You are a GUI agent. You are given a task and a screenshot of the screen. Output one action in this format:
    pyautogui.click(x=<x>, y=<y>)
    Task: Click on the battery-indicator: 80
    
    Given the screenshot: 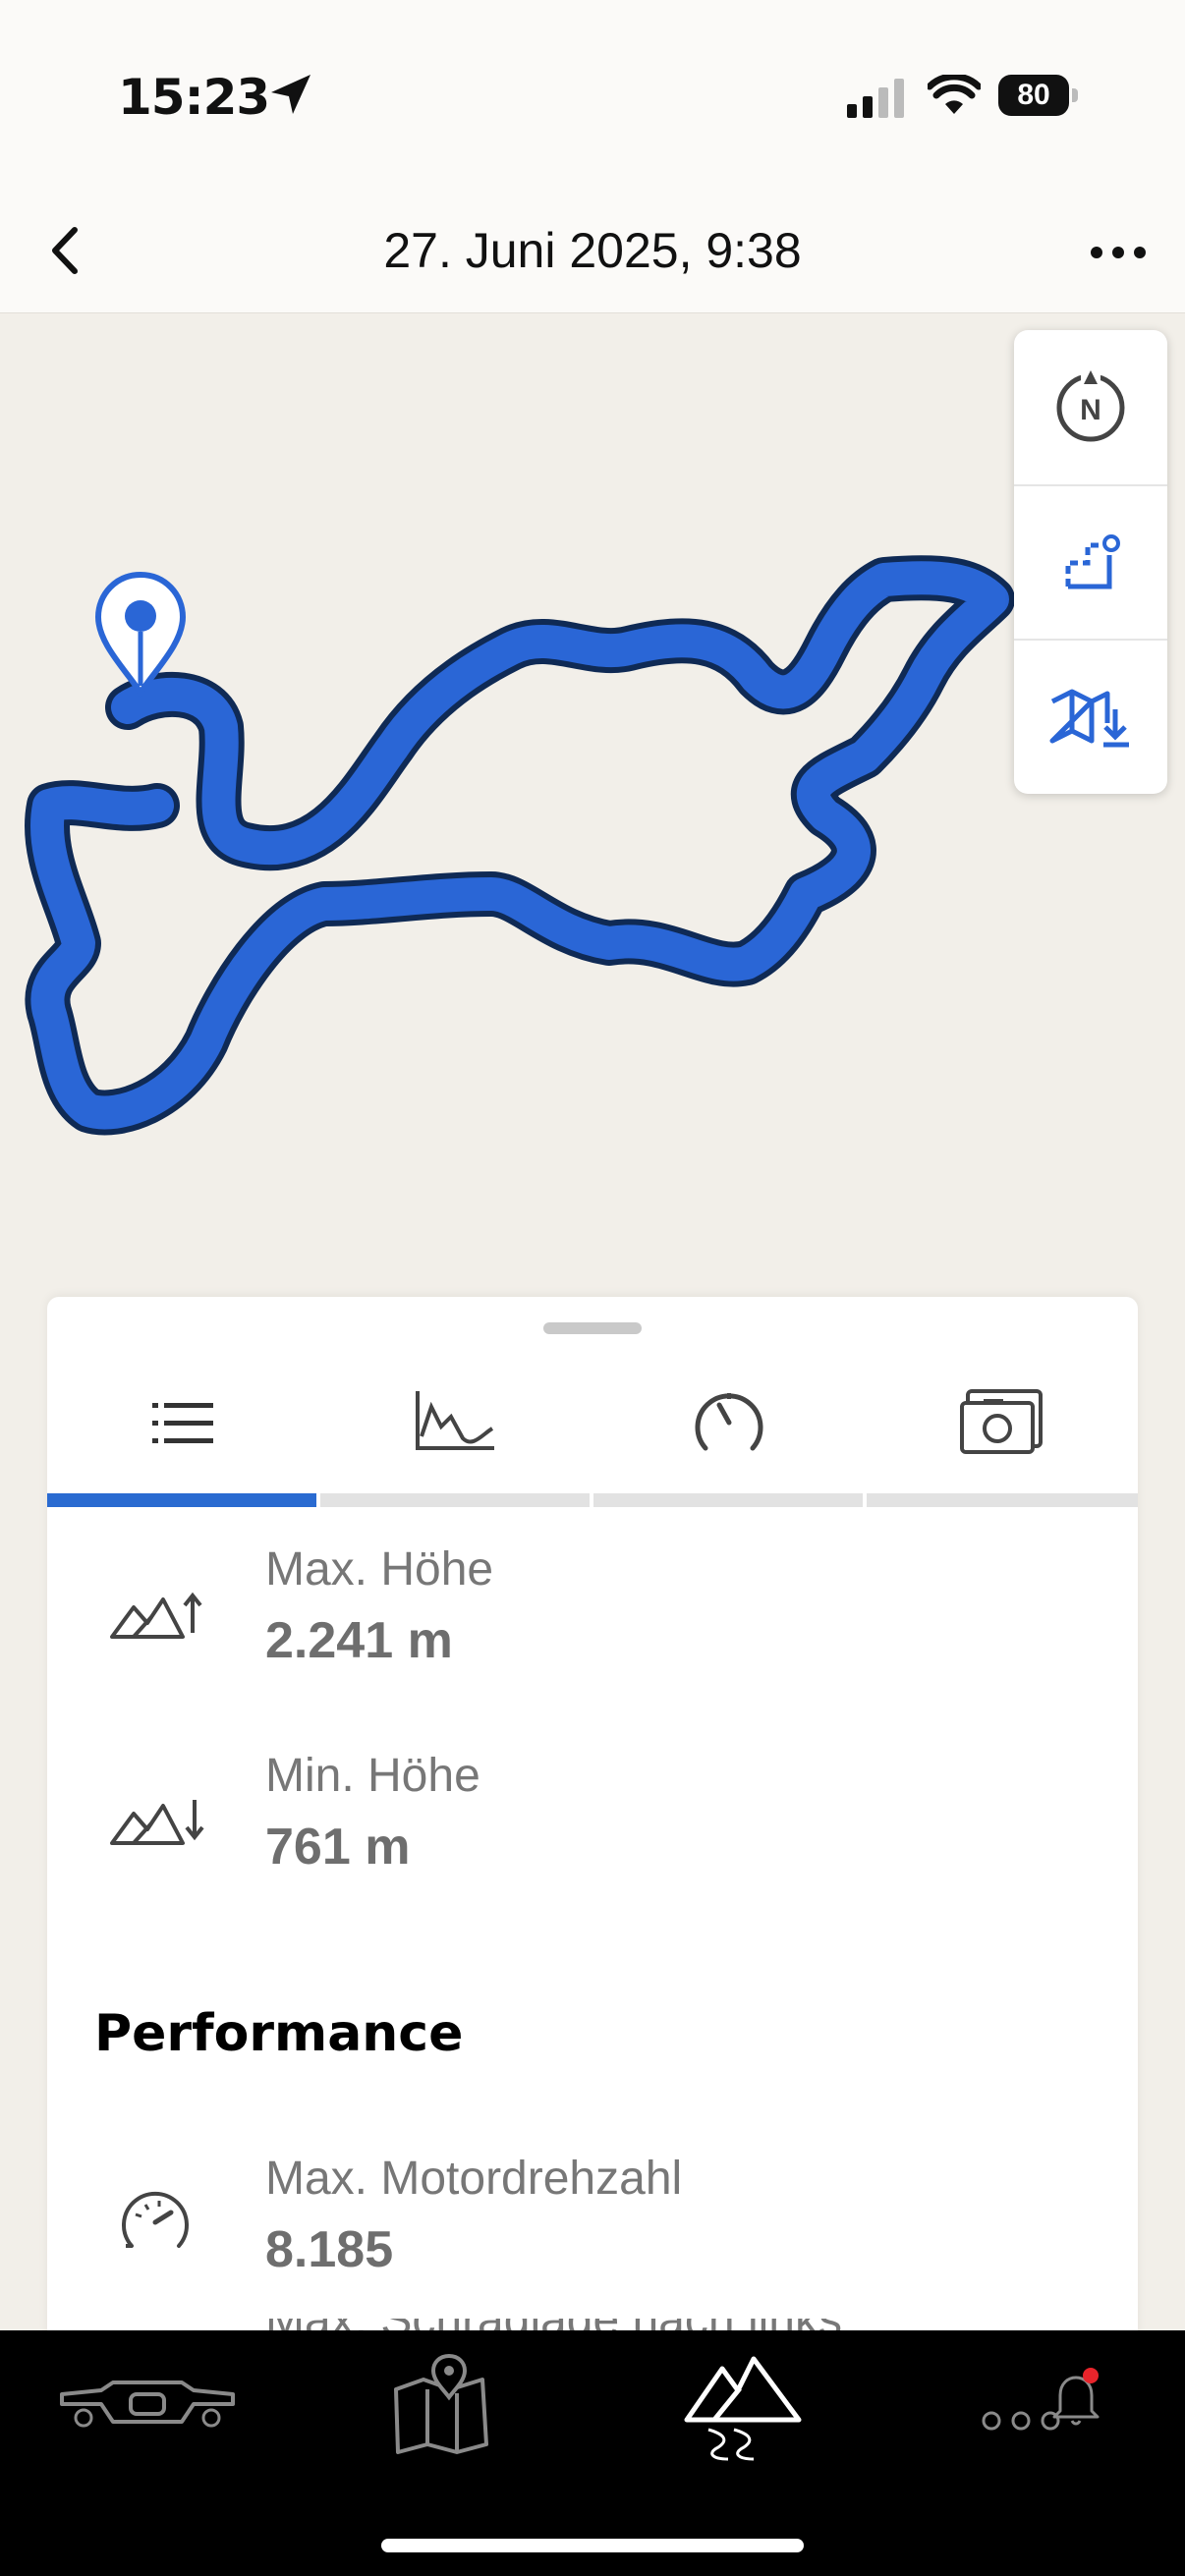 What is the action you would take?
    pyautogui.click(x=1038, y=95)
    